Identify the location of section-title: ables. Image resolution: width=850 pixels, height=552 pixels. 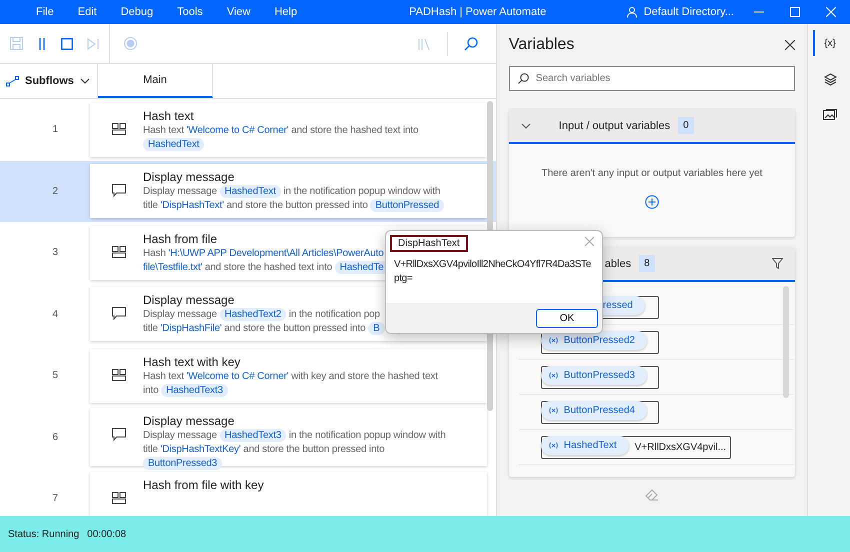
(618, 264).